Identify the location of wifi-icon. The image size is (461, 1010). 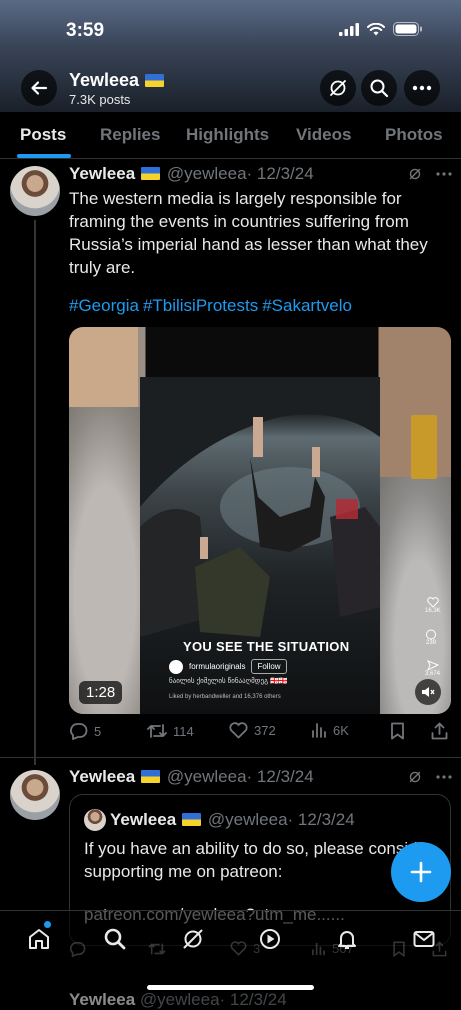
(376, 28).